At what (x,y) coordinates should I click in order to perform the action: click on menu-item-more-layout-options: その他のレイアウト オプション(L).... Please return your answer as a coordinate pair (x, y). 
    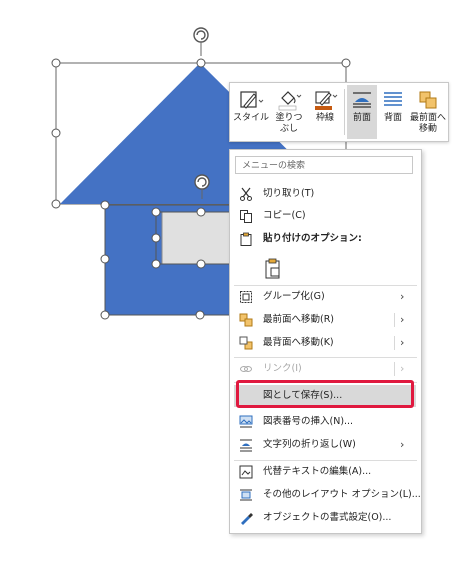
    Looking at the image, I should click on (327, 495).